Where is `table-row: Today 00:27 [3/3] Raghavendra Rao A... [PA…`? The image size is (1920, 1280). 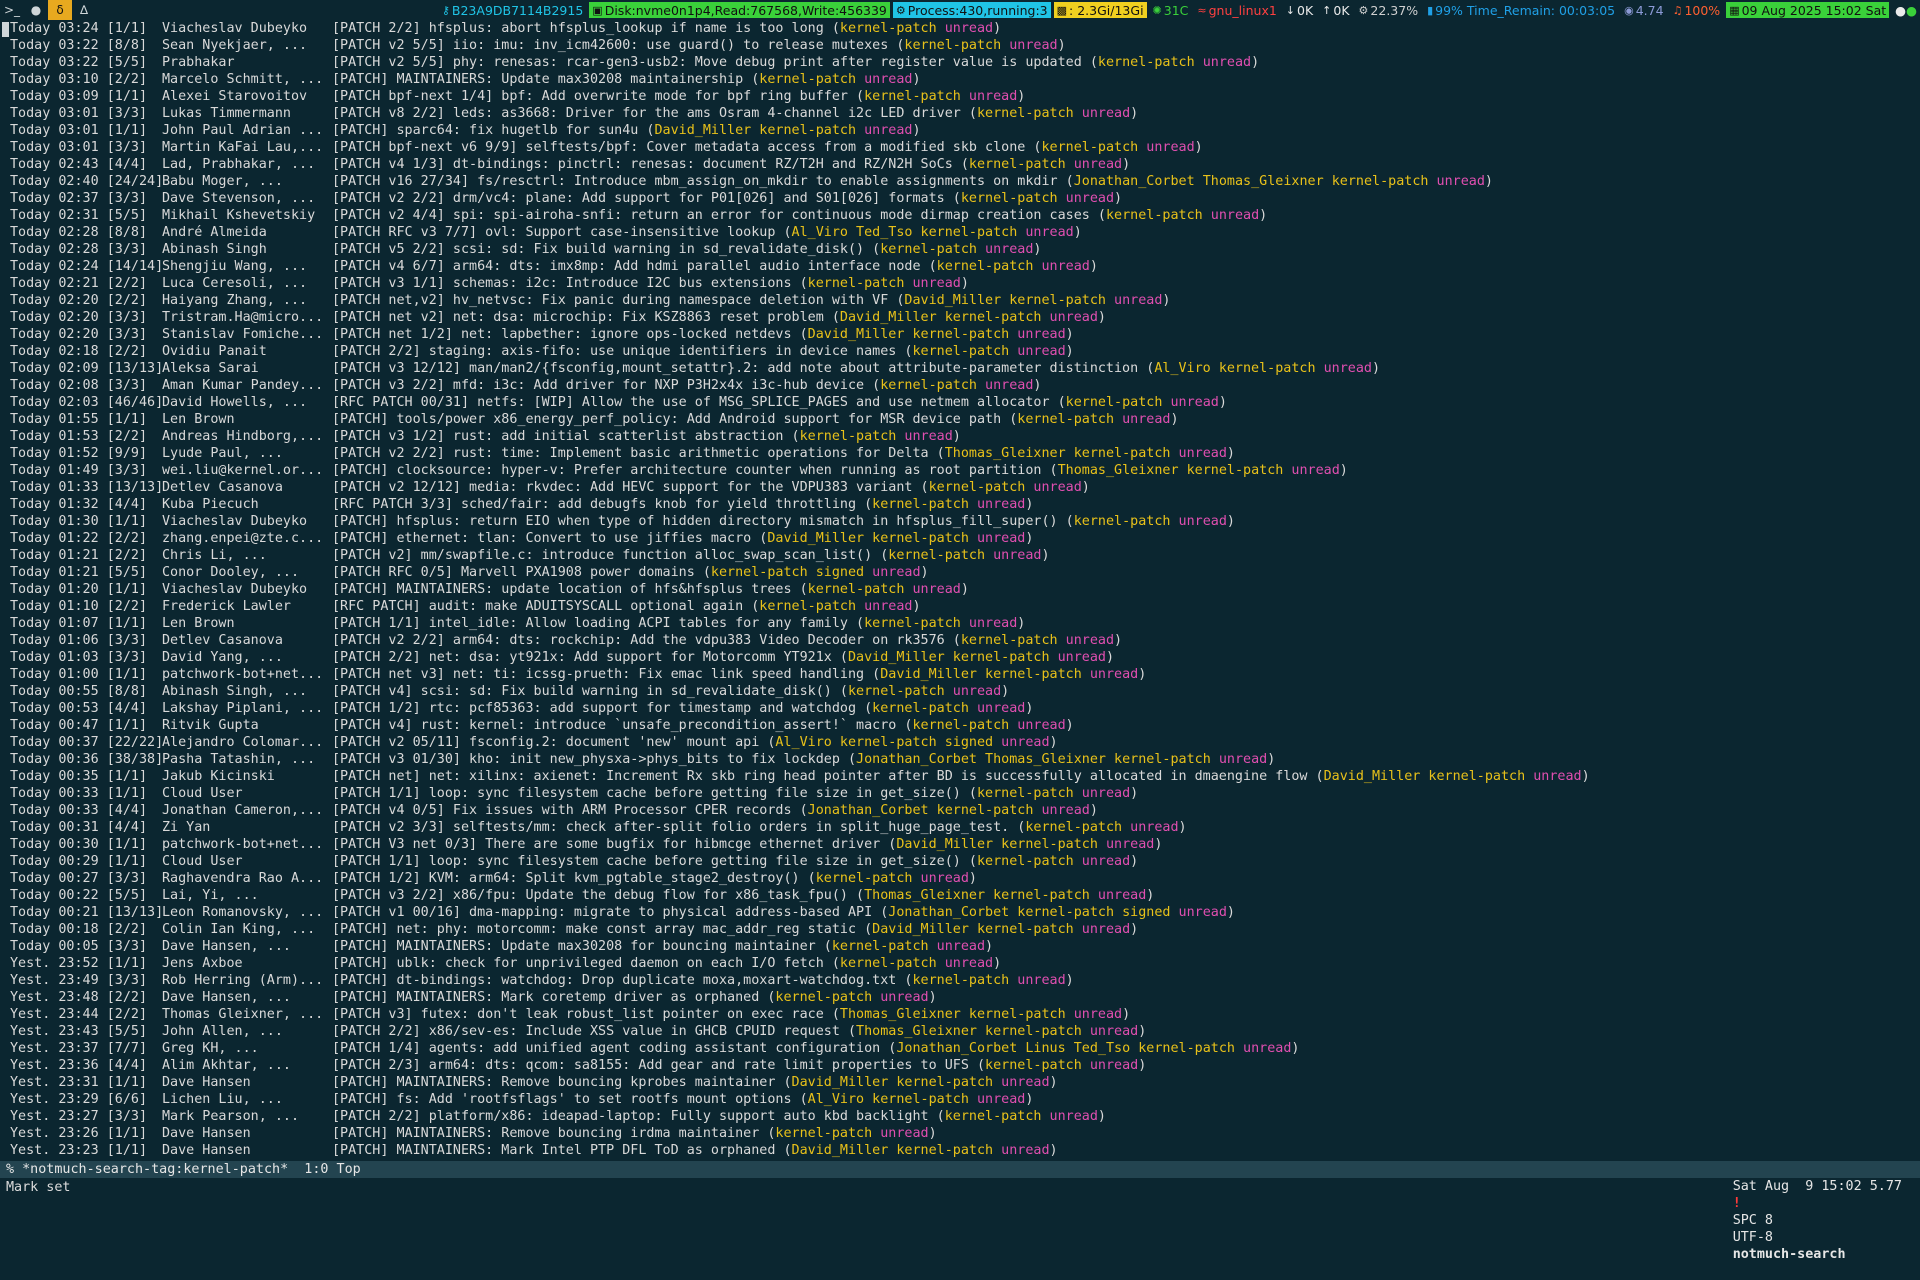 table-row: Today 00:27 [3/3] Raghavendra Rao A... [PA… is located at coordinates (960, 878).